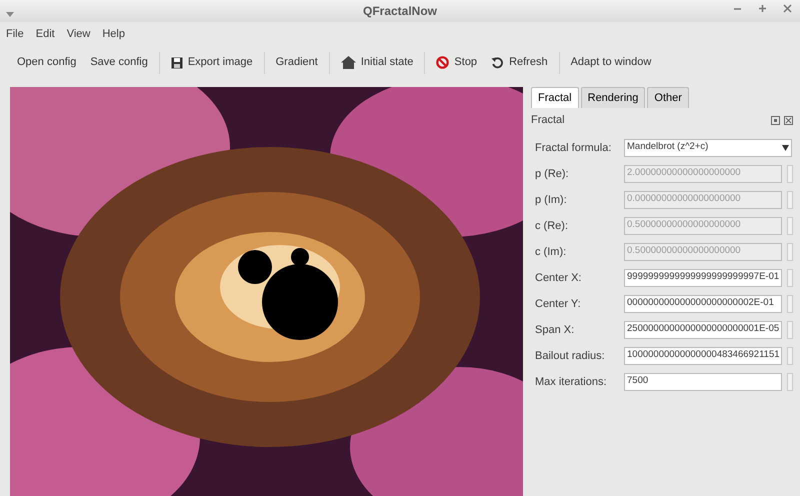 Image resolution: width=800 pixels, height=496 pixels. Describe the element at coordinates (47, 62) in the screenshot. I see `toolbar-button: Open config` at that location.